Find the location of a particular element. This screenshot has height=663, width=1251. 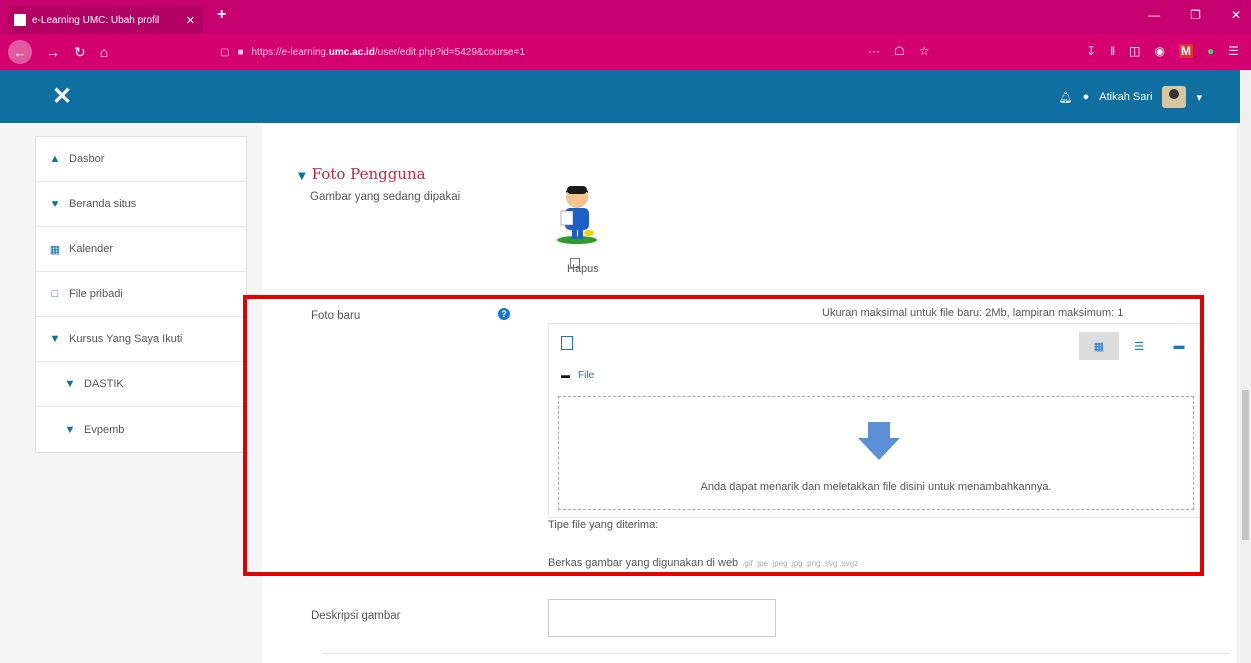

accepted-types-label: Tipe file yang diterima: is located at coordinates (603, 525).